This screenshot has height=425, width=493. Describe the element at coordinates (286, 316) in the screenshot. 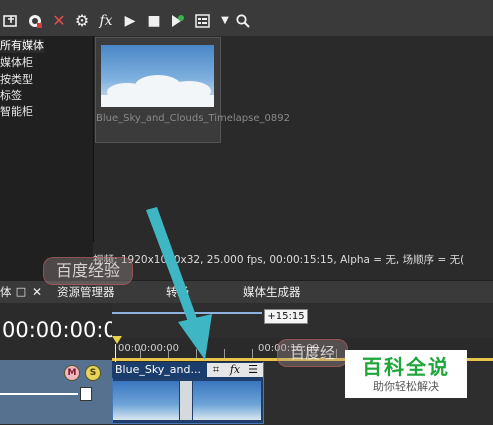

I see `loop-length-tag: +15:15` at that location.